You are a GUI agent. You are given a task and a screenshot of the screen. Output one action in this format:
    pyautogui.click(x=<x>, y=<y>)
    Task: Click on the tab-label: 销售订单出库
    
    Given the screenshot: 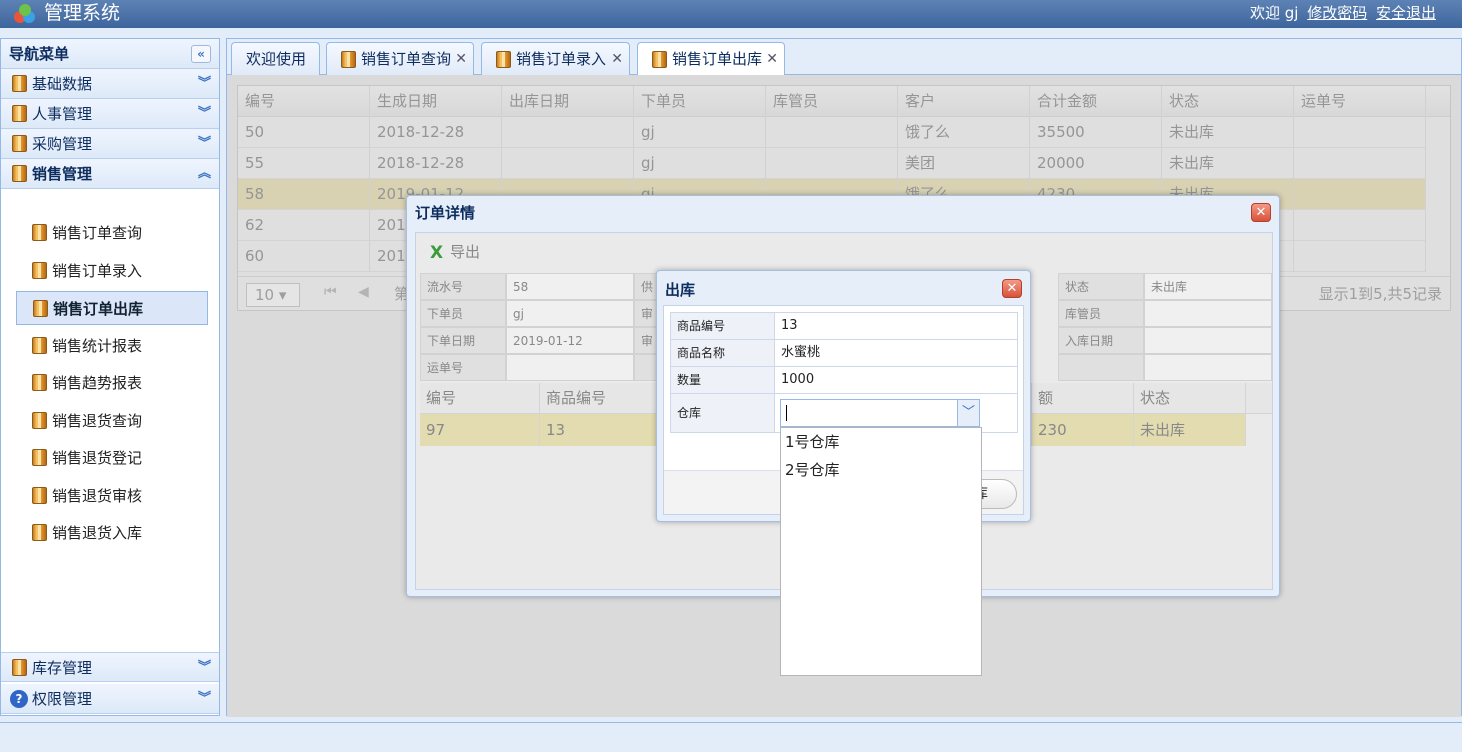 What is the action you would take?
    pyautogui.click(x=717, y=59)
    